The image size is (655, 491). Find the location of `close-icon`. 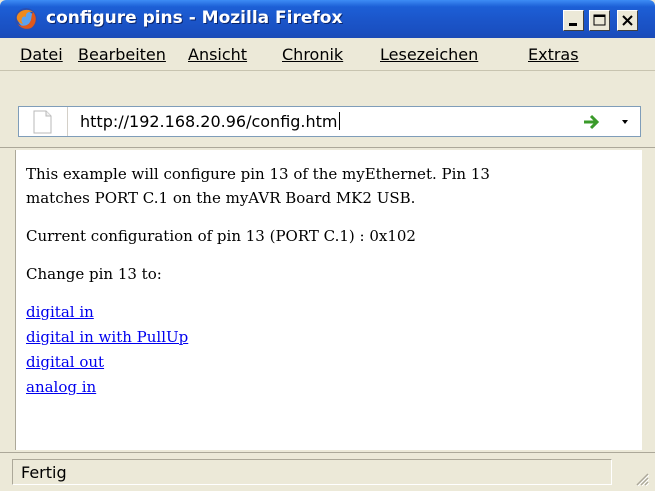

close-icon is located at coordinates (627, 20).